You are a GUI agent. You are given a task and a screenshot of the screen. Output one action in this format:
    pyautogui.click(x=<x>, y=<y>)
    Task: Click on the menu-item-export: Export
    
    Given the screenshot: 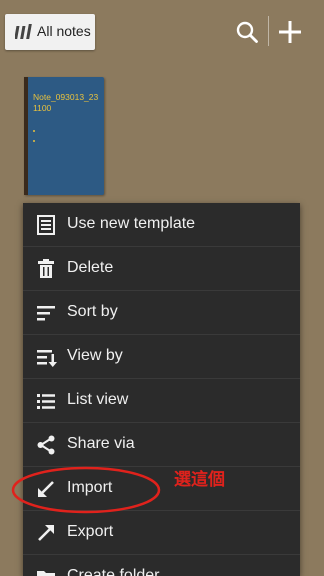 What is the action you would take?
    pyautogui.click(x=161, y=533)
    